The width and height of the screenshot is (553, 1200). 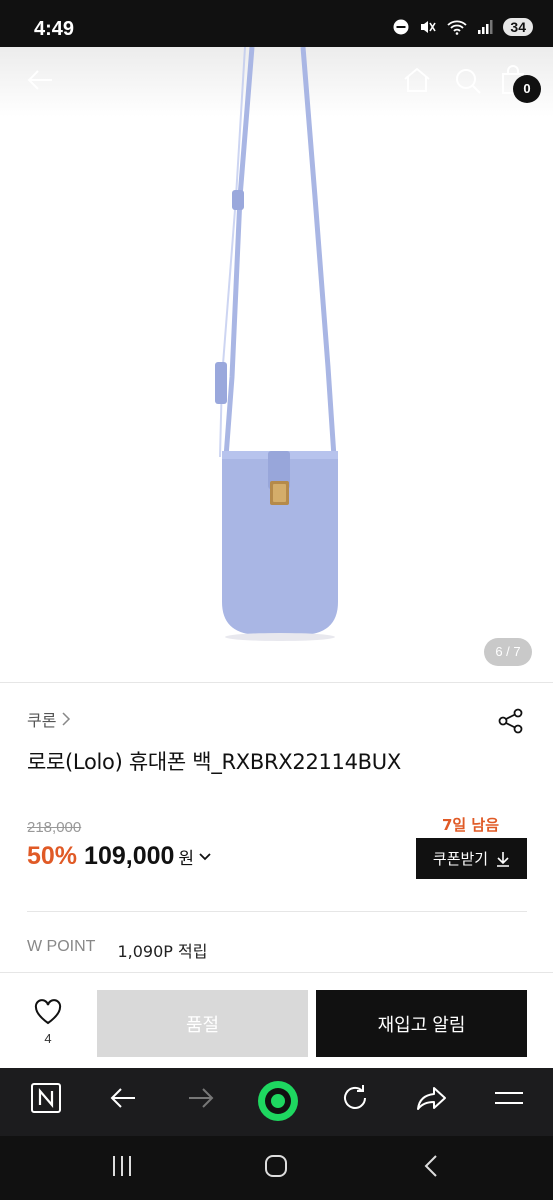 I want to click on system-navigation-bar, so click(x=276, y=1168).